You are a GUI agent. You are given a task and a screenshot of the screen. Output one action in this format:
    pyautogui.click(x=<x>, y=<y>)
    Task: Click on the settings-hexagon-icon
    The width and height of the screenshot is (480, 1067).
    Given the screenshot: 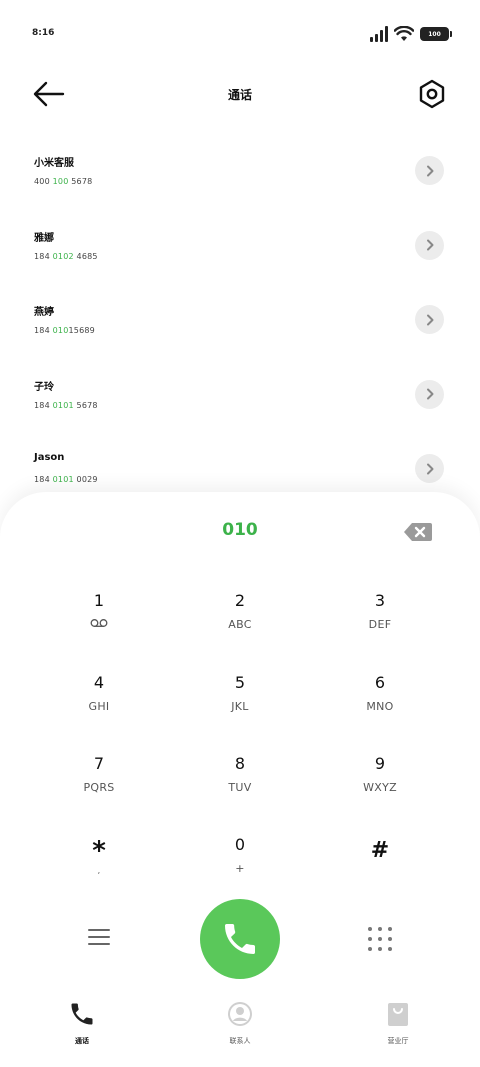 What is the action you would take?
    pyautogui.click(x=432, y=94)
    